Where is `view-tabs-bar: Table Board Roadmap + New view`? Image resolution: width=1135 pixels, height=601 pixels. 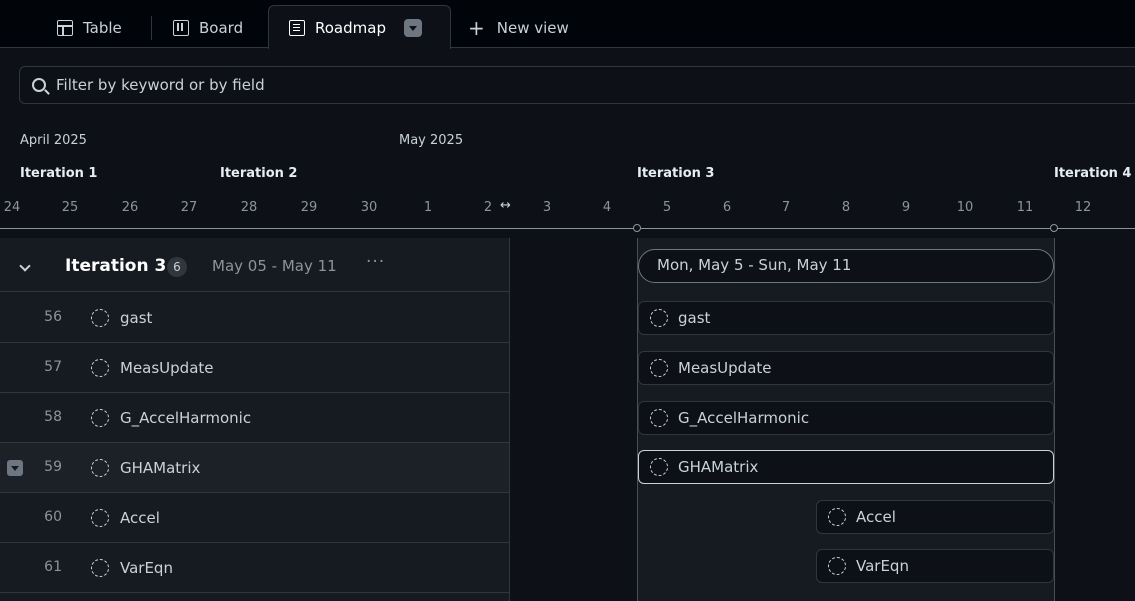 view-tabs-bar: Table Board Roadmap + New view is located at coordinates (567, 24).